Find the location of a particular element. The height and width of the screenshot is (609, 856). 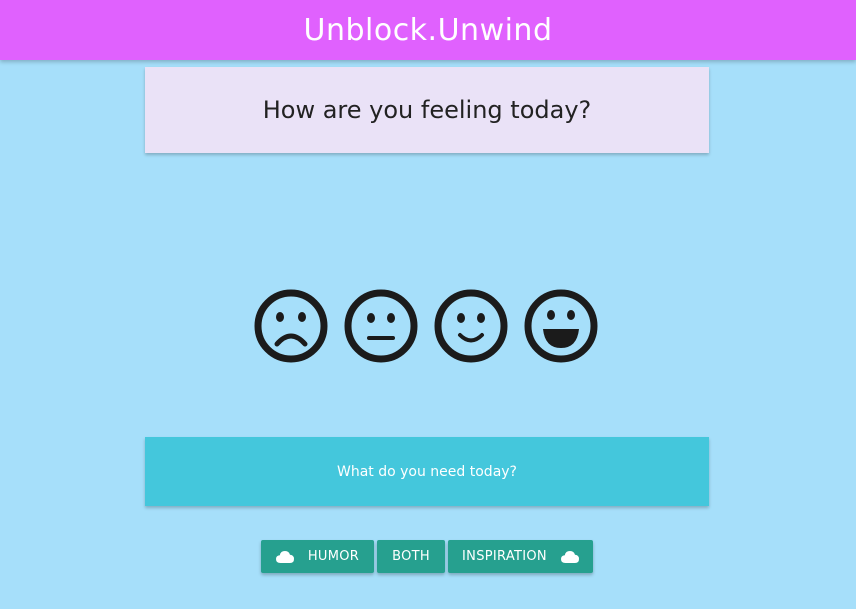

content-type-buttons: HUMOR BOTH INSPIRATION is located at coordinates (427, 556).